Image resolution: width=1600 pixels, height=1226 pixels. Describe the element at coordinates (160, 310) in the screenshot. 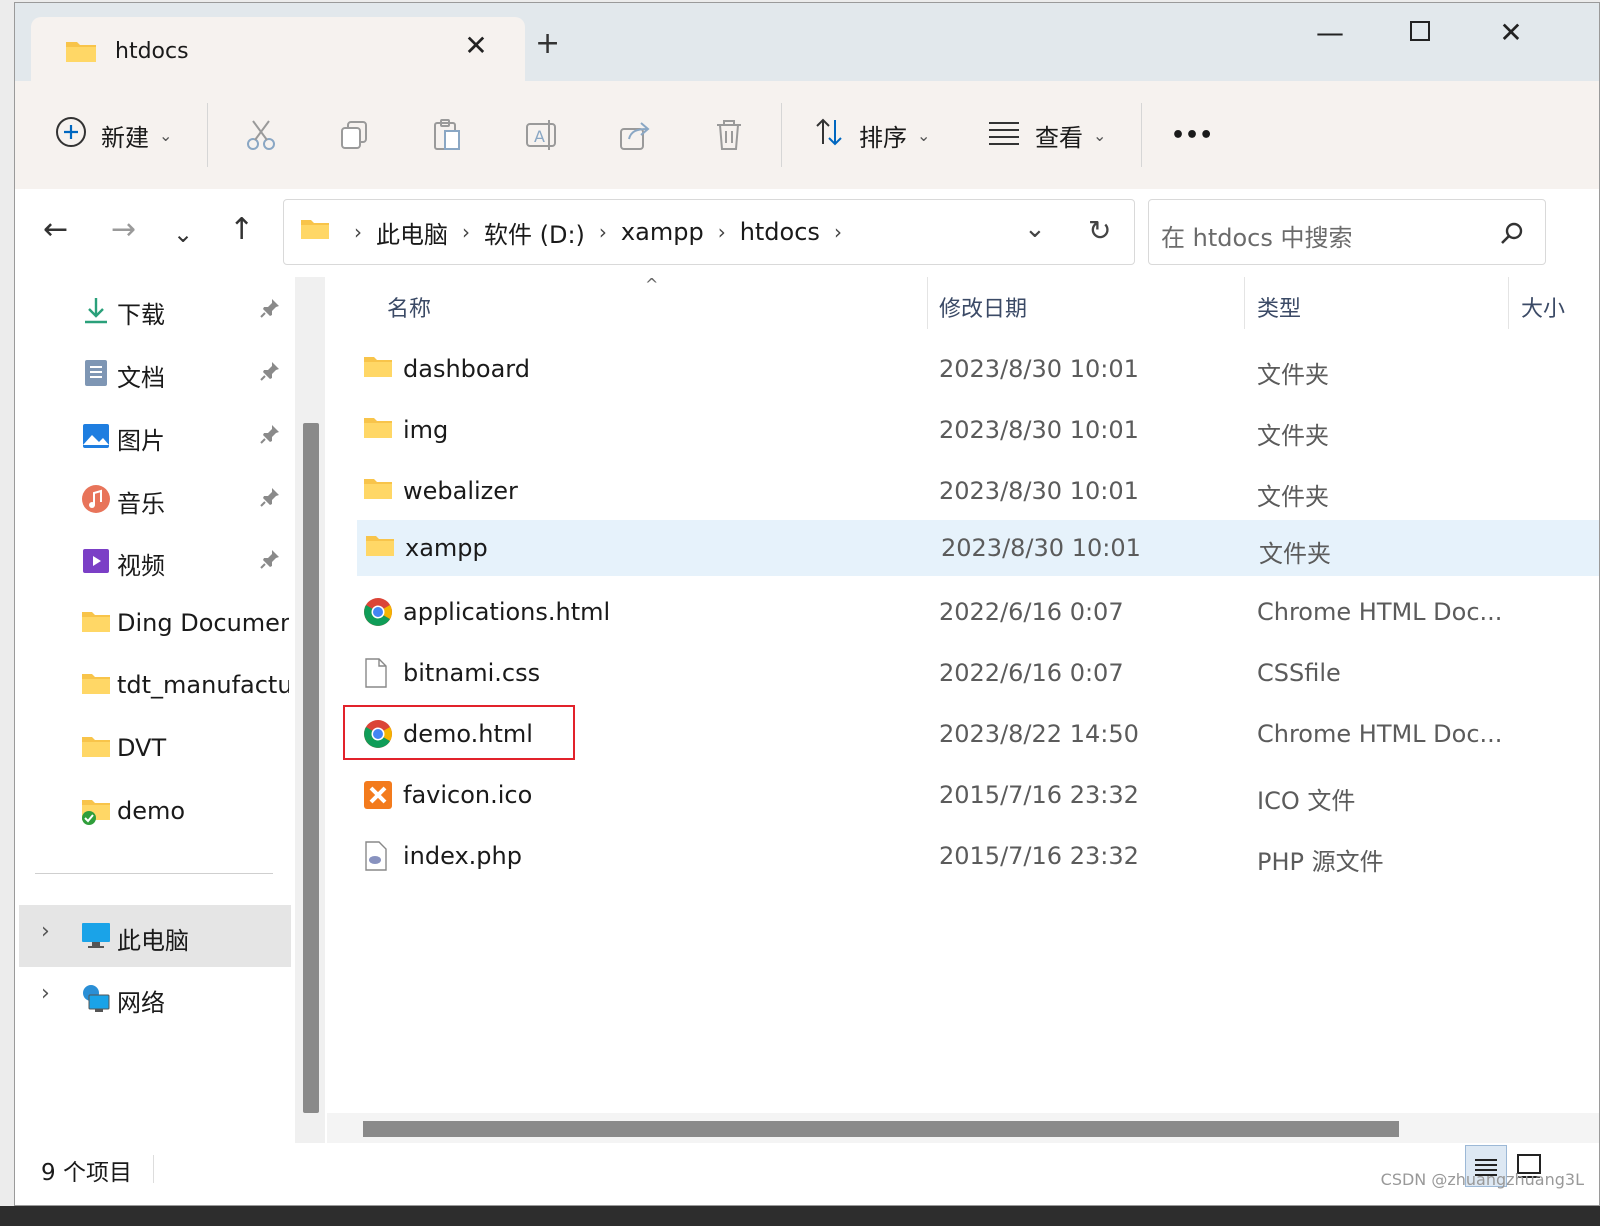

I see `sidebar-item-downloads: 下载` at that location.